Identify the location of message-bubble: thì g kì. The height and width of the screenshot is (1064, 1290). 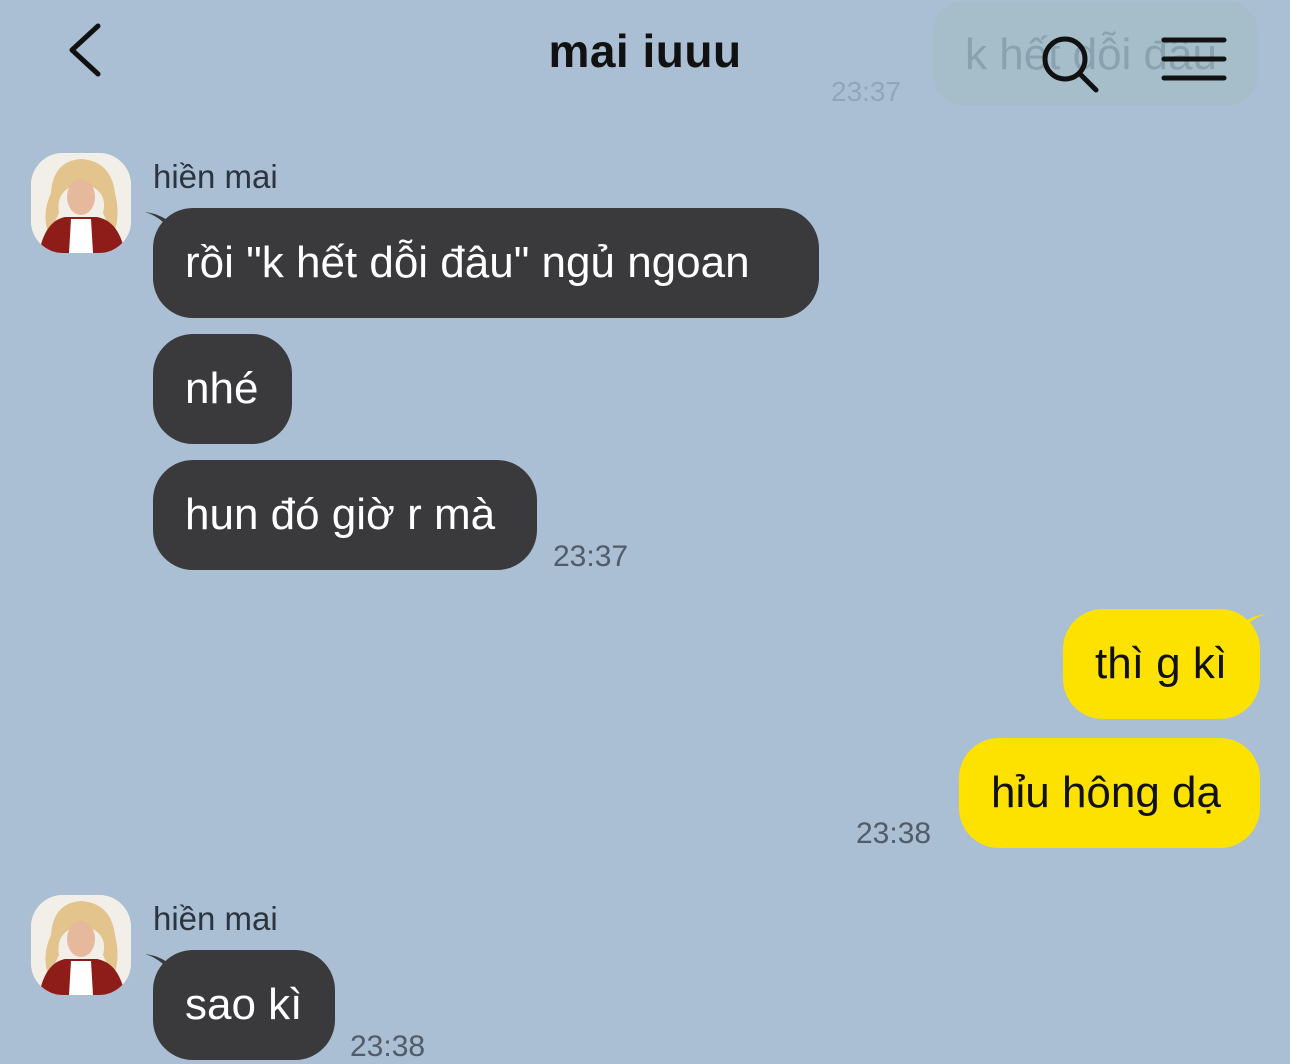
(1161, 664).